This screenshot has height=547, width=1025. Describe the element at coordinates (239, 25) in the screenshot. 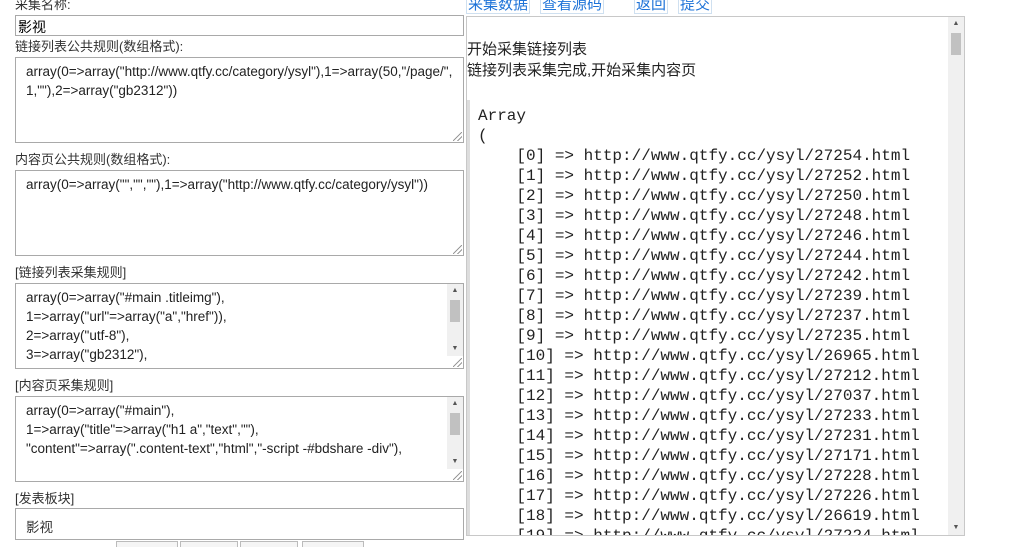

I see `name-input: 影视` at that location.